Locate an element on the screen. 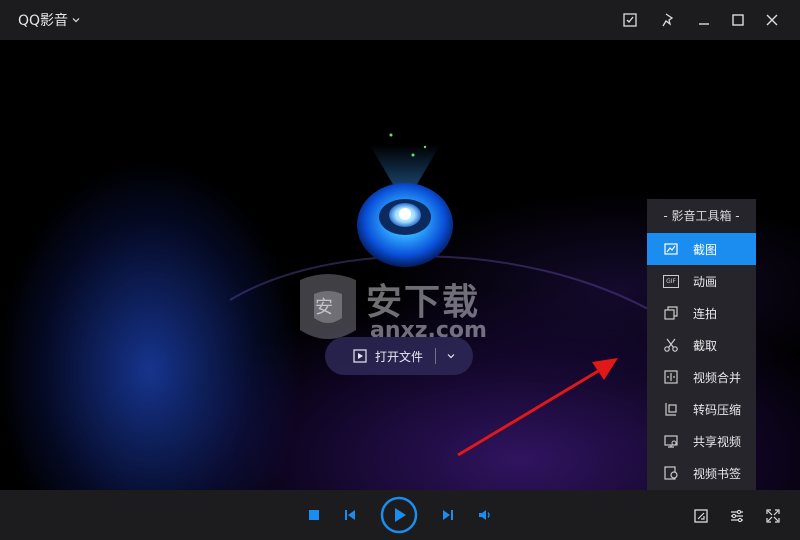 This screenshot has height=540, width=800. toolbox-item-transcode: 转码压缩 is located at coordinates (701, 409).